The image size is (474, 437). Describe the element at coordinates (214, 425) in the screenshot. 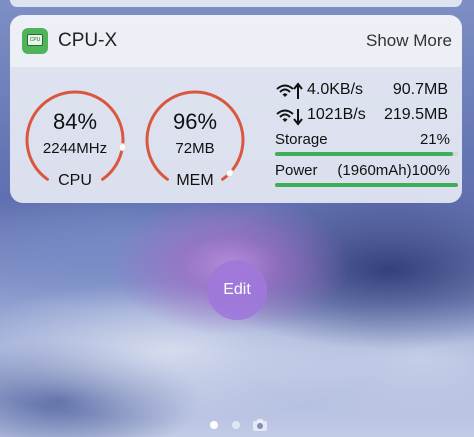

I see `page-dot-active` at that location.